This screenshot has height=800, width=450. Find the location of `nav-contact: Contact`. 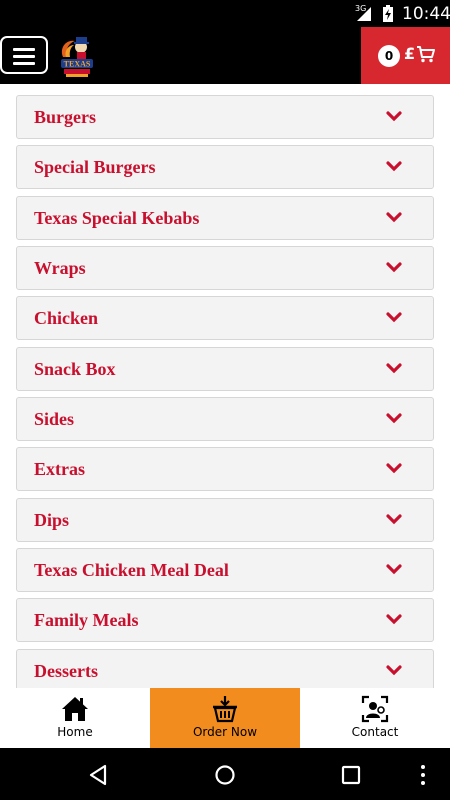

nav-contact: Contact is located at coordinates (375, 718).